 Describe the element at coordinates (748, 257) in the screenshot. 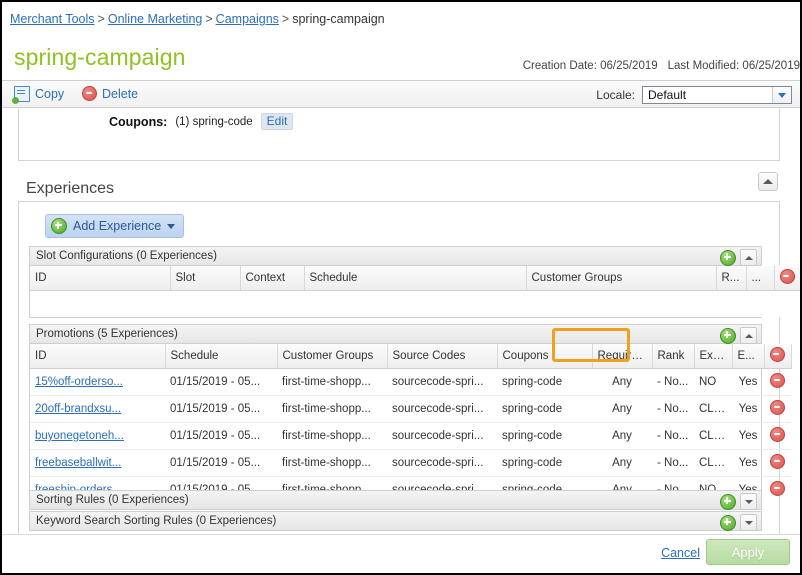

I see `slot-configurations-collapse-icon` at that location.